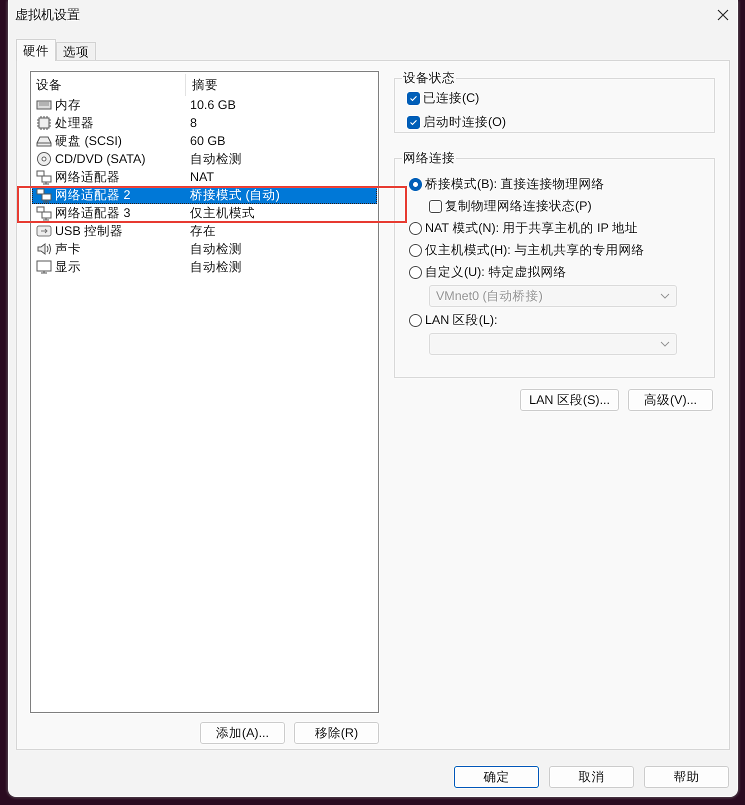 This screenshot has height=805, width=745. I want to click on device-summary: 仅主机模式, so click(222, 213).